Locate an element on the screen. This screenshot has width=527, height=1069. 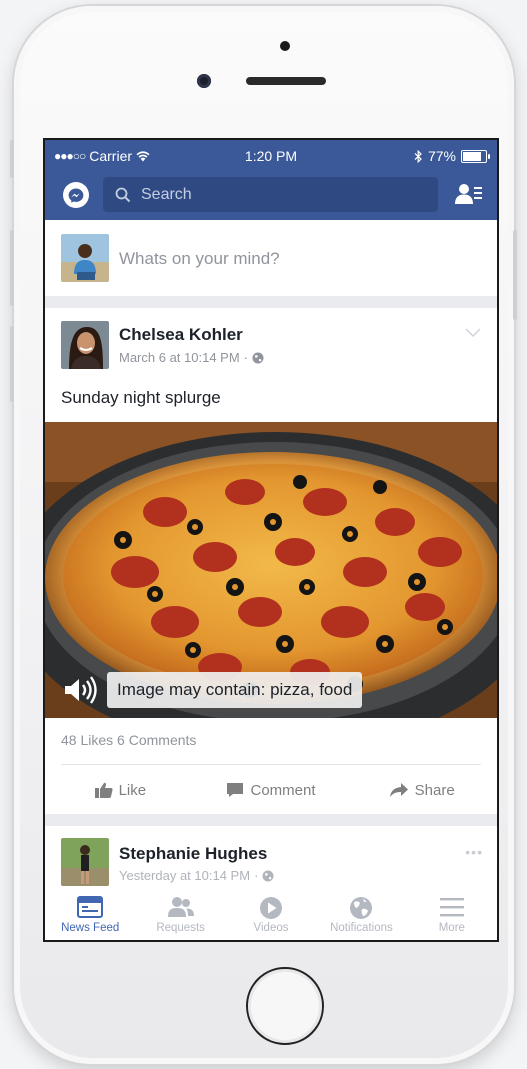
tab-news-feed: News Feed is located at coordinates (90, 915).